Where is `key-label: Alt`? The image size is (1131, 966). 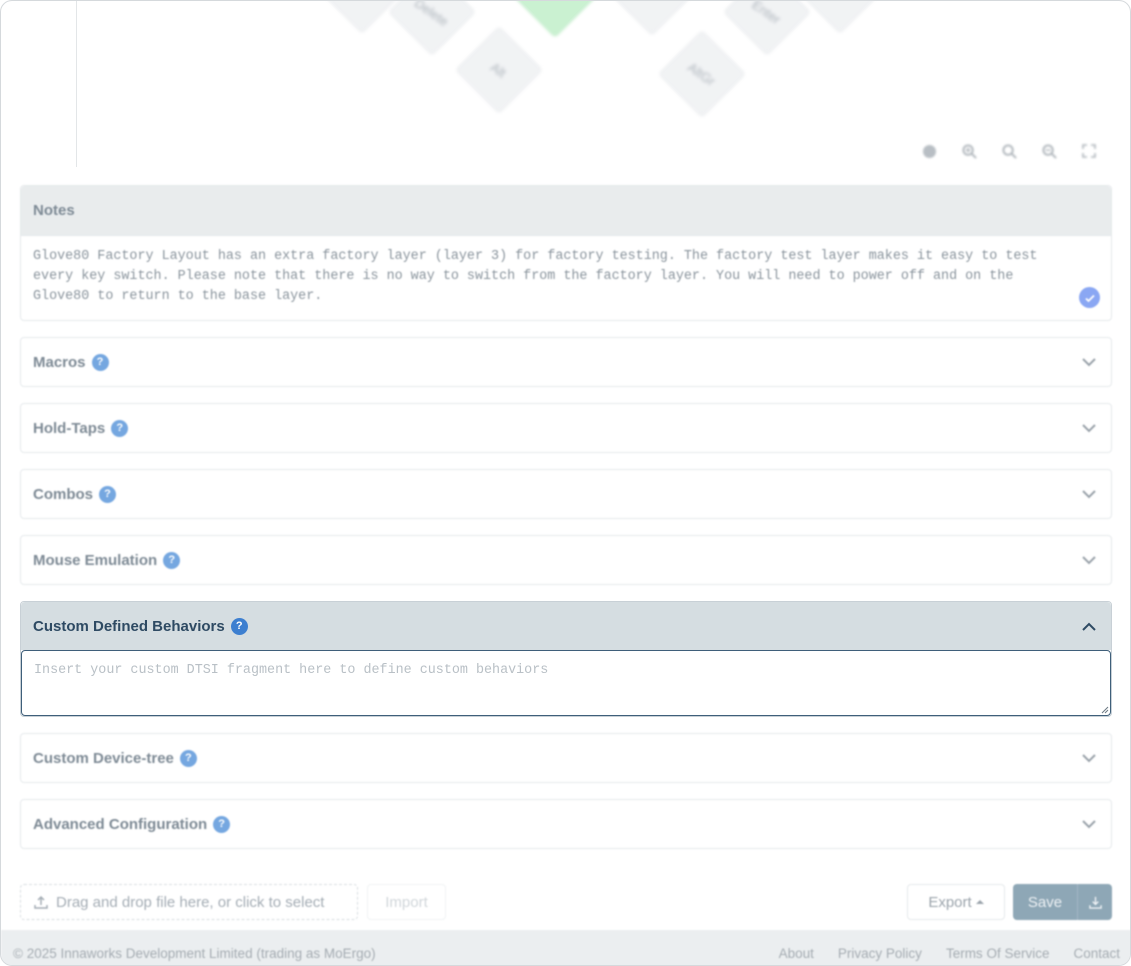 key-label: Alt is located at coordinates (499, 70).